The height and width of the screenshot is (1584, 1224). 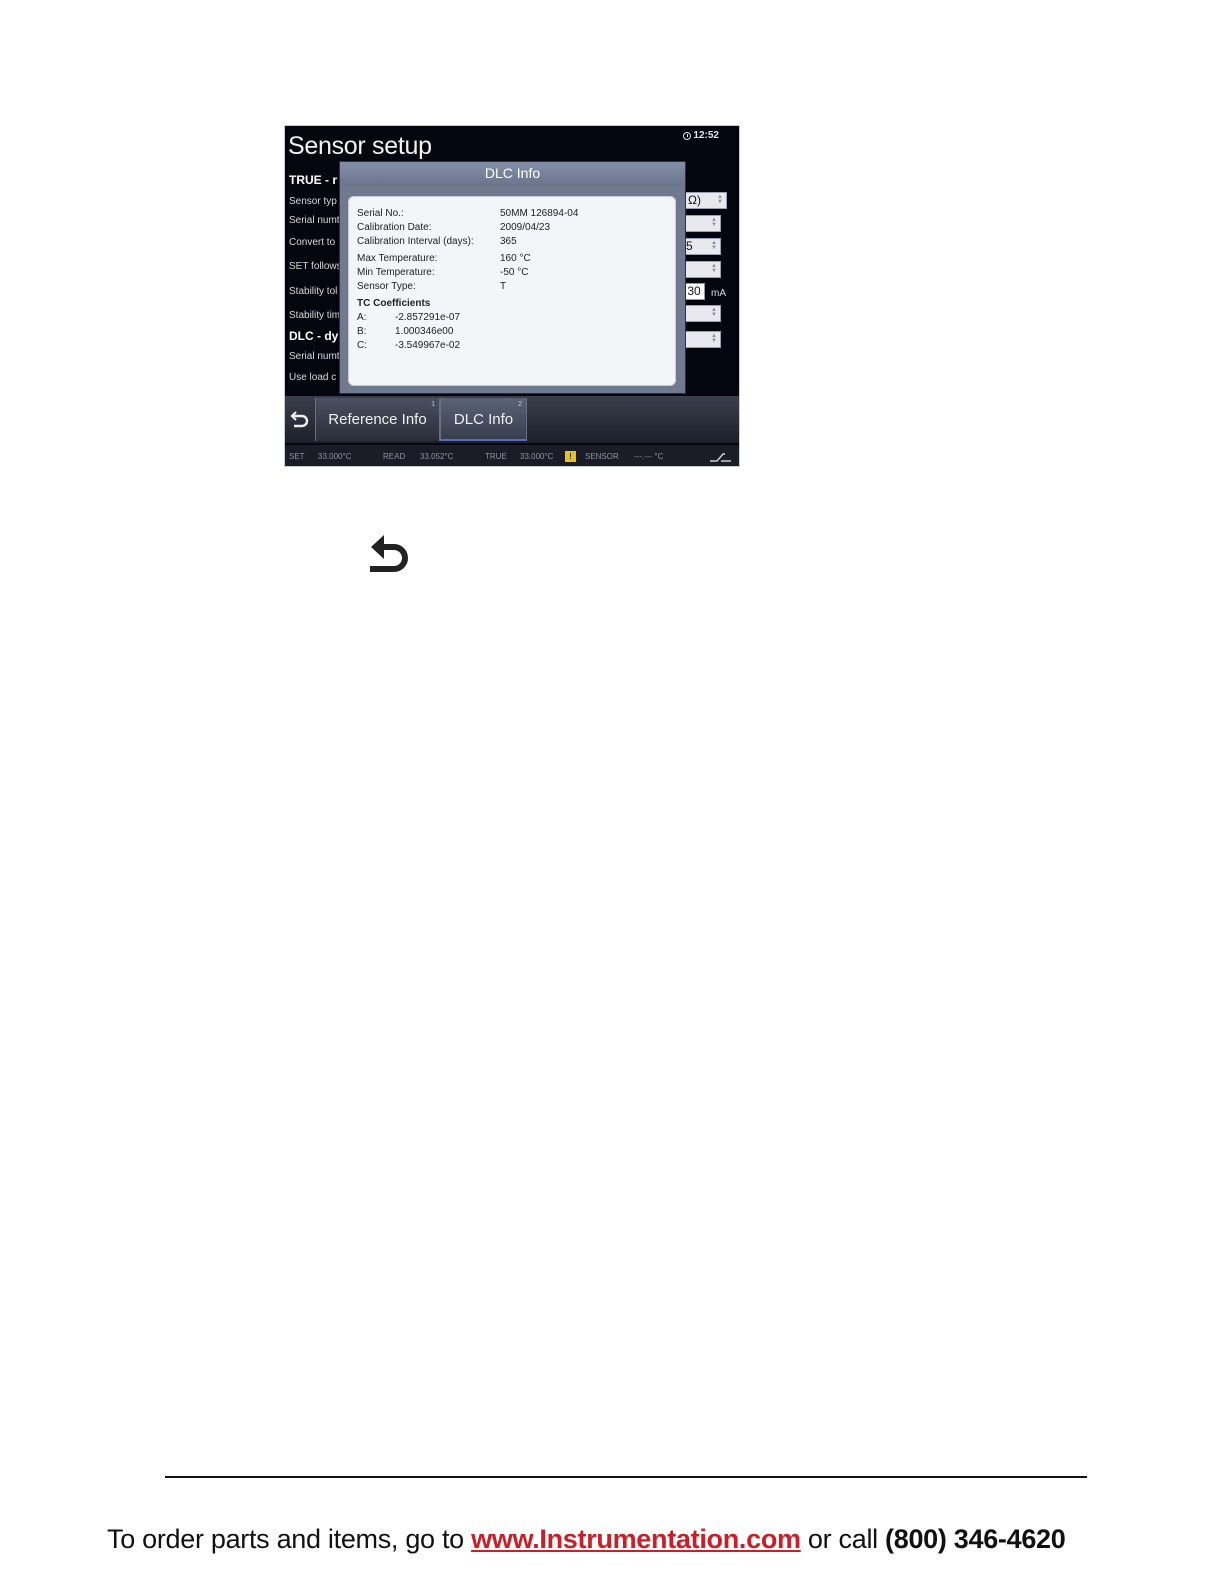 What do you see at coordinates (520, 404) in the screenshot?
I see `tab-number: 2` at bounding box center [520, 404].